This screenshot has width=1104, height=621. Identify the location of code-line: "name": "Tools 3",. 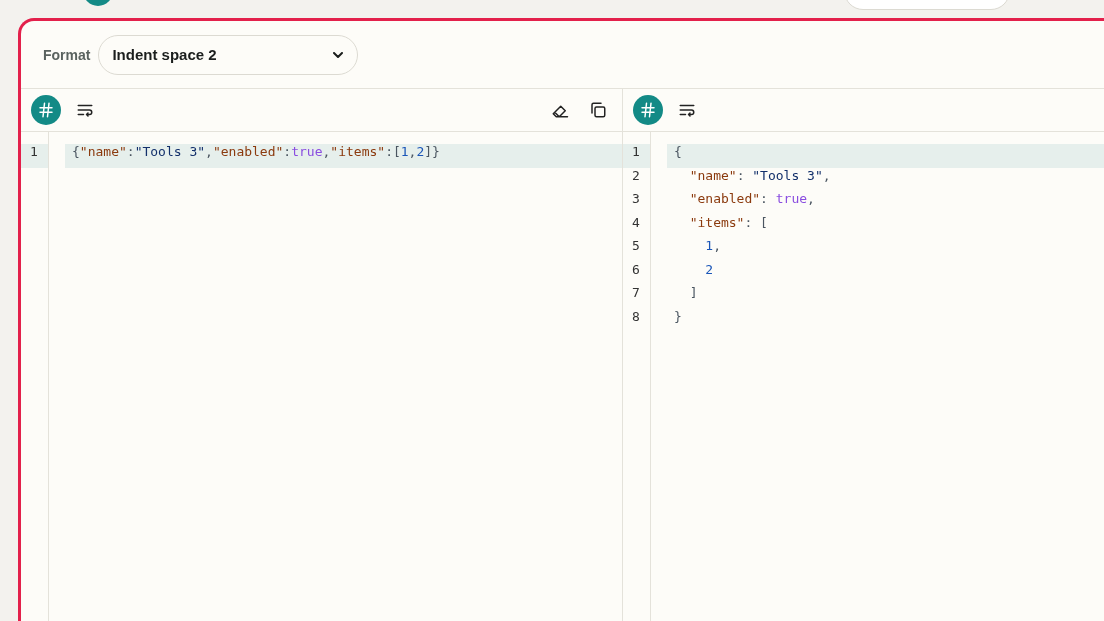
(760, 176).